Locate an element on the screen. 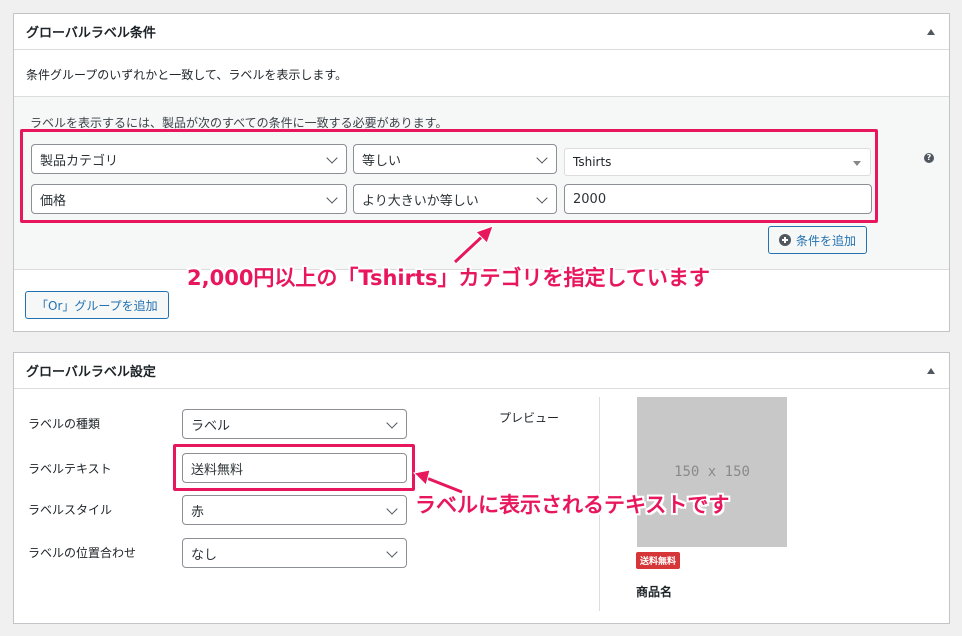 This screenshot has width=962, height=636. callout-text-conditions: 2,000円以上の「Tshirts」カテゴリを指定しています is located at coordinates (448, 278).